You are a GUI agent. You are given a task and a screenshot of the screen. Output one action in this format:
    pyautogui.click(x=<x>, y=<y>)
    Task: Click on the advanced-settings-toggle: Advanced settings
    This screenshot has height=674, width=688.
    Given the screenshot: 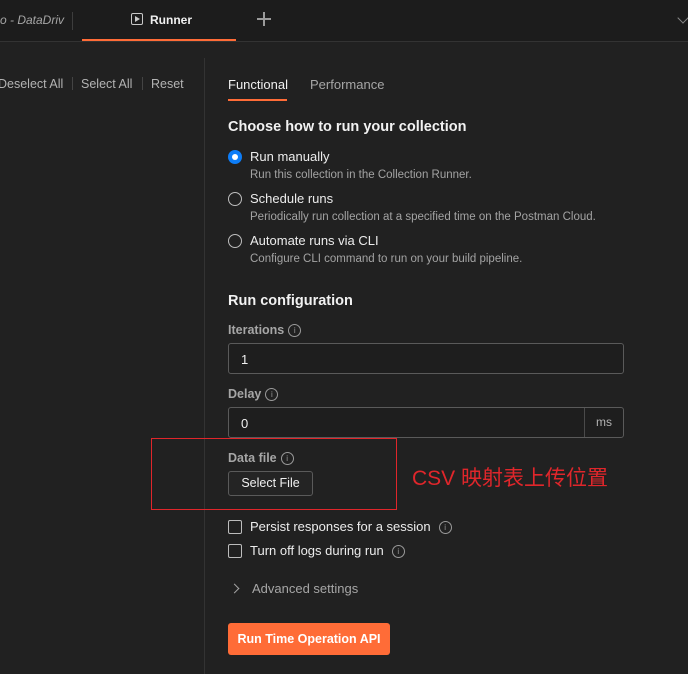 What is the action you would take?
    pyautogui.click(x=305, y=588)
    